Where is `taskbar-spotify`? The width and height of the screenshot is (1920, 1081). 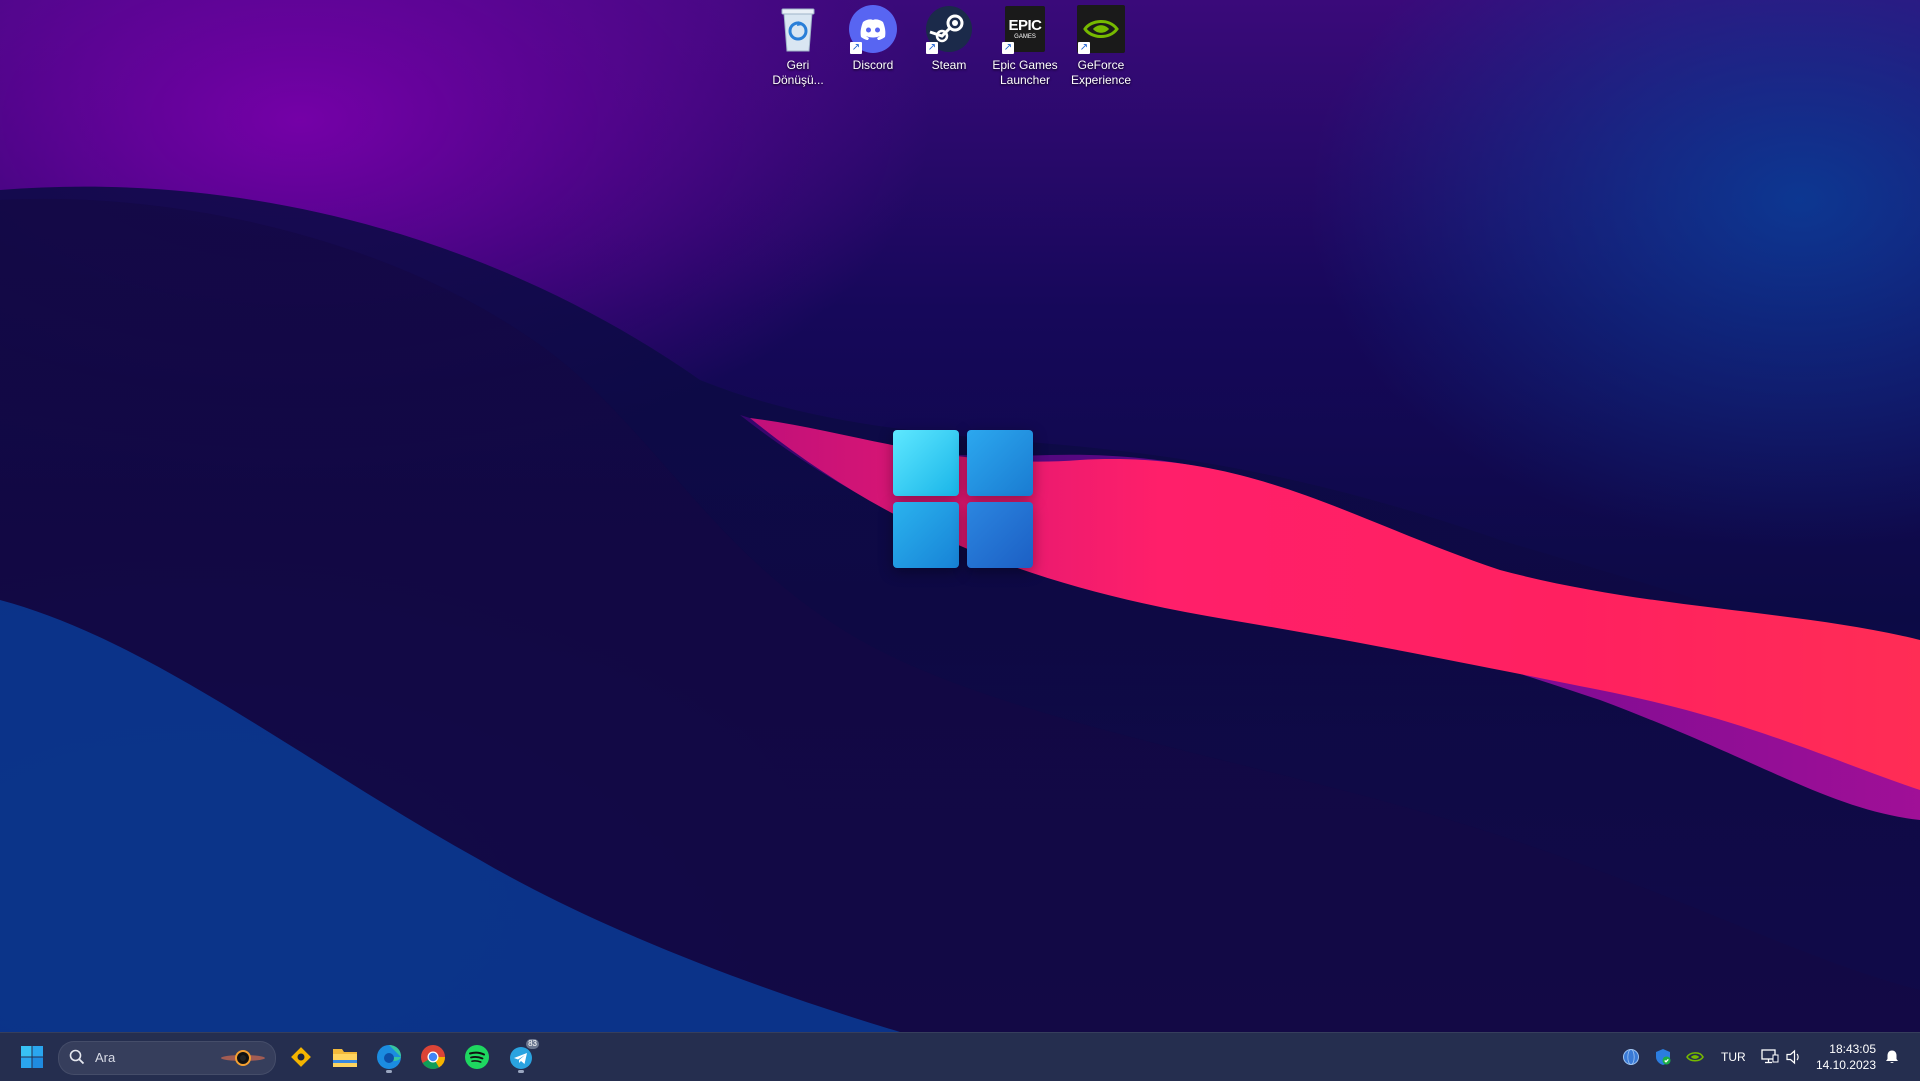
taskbar-spotify is located at coordinates (477, 1057).